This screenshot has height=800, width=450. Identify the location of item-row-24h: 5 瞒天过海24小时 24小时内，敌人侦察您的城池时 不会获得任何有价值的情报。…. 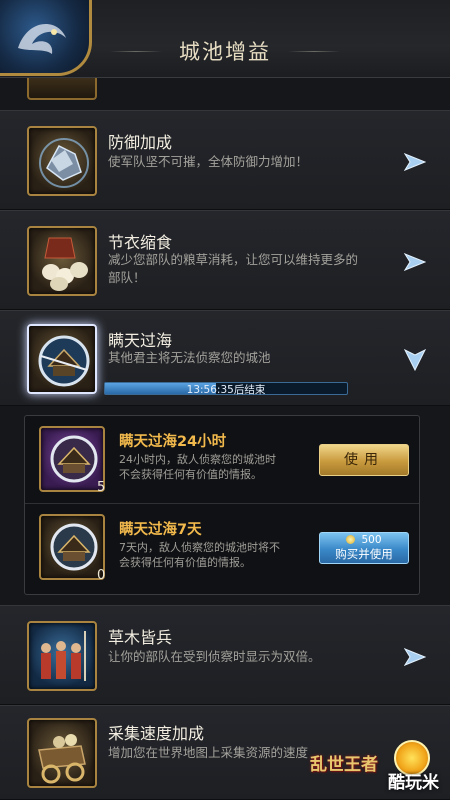
(222, 460).